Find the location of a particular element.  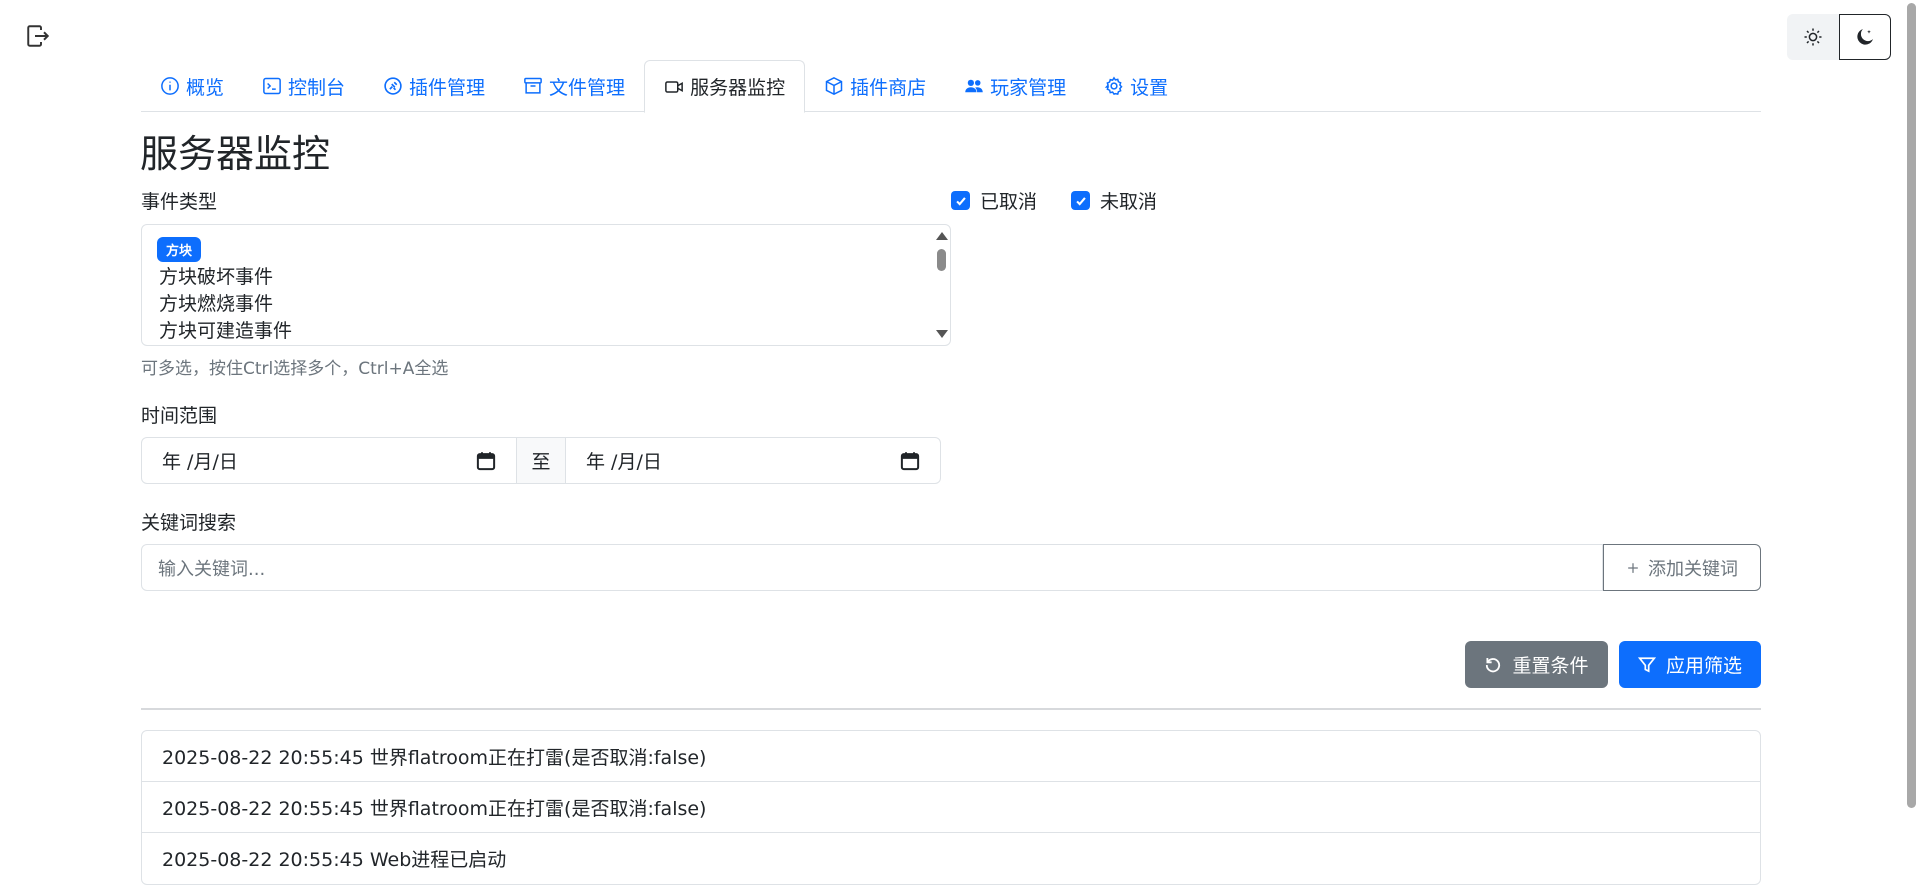

page-scrollbar is located at coordinates (1911, 437).